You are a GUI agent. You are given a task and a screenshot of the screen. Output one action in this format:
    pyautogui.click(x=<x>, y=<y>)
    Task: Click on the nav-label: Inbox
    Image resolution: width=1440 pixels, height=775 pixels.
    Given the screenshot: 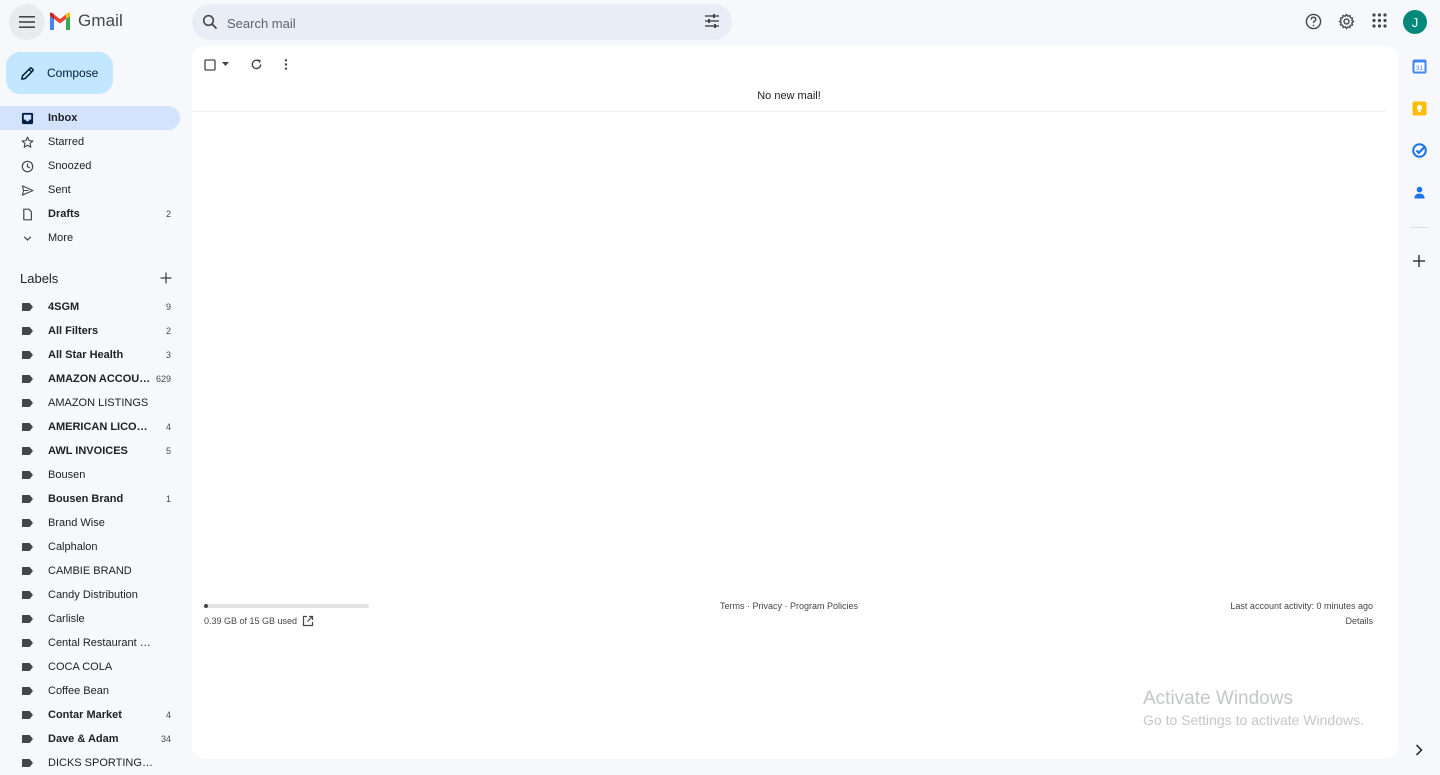 What is the action you would take?
    pyautogui.click(x=63, y=118)
    